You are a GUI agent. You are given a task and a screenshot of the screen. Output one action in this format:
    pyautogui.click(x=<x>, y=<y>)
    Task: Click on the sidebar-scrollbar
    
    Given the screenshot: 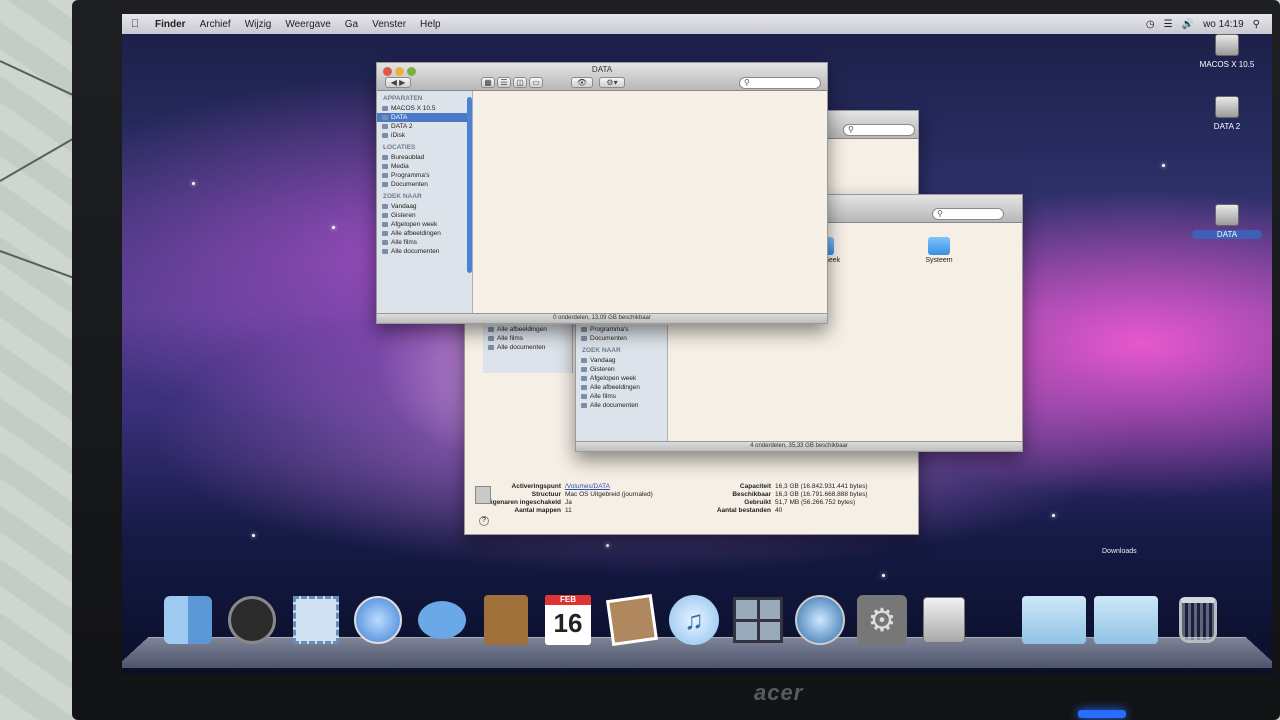 What is the action you would take?
    pyautogui.click(x=469, y=185)
    